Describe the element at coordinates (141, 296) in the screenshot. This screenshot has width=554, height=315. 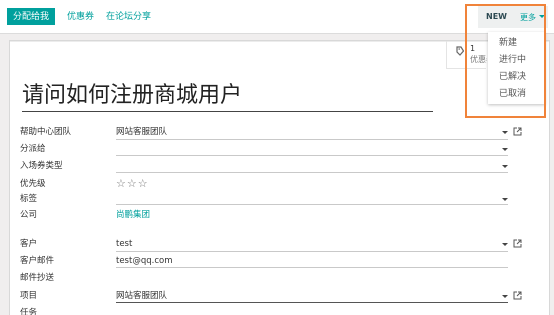
I see `project-field: 网站客服团队` at that location.